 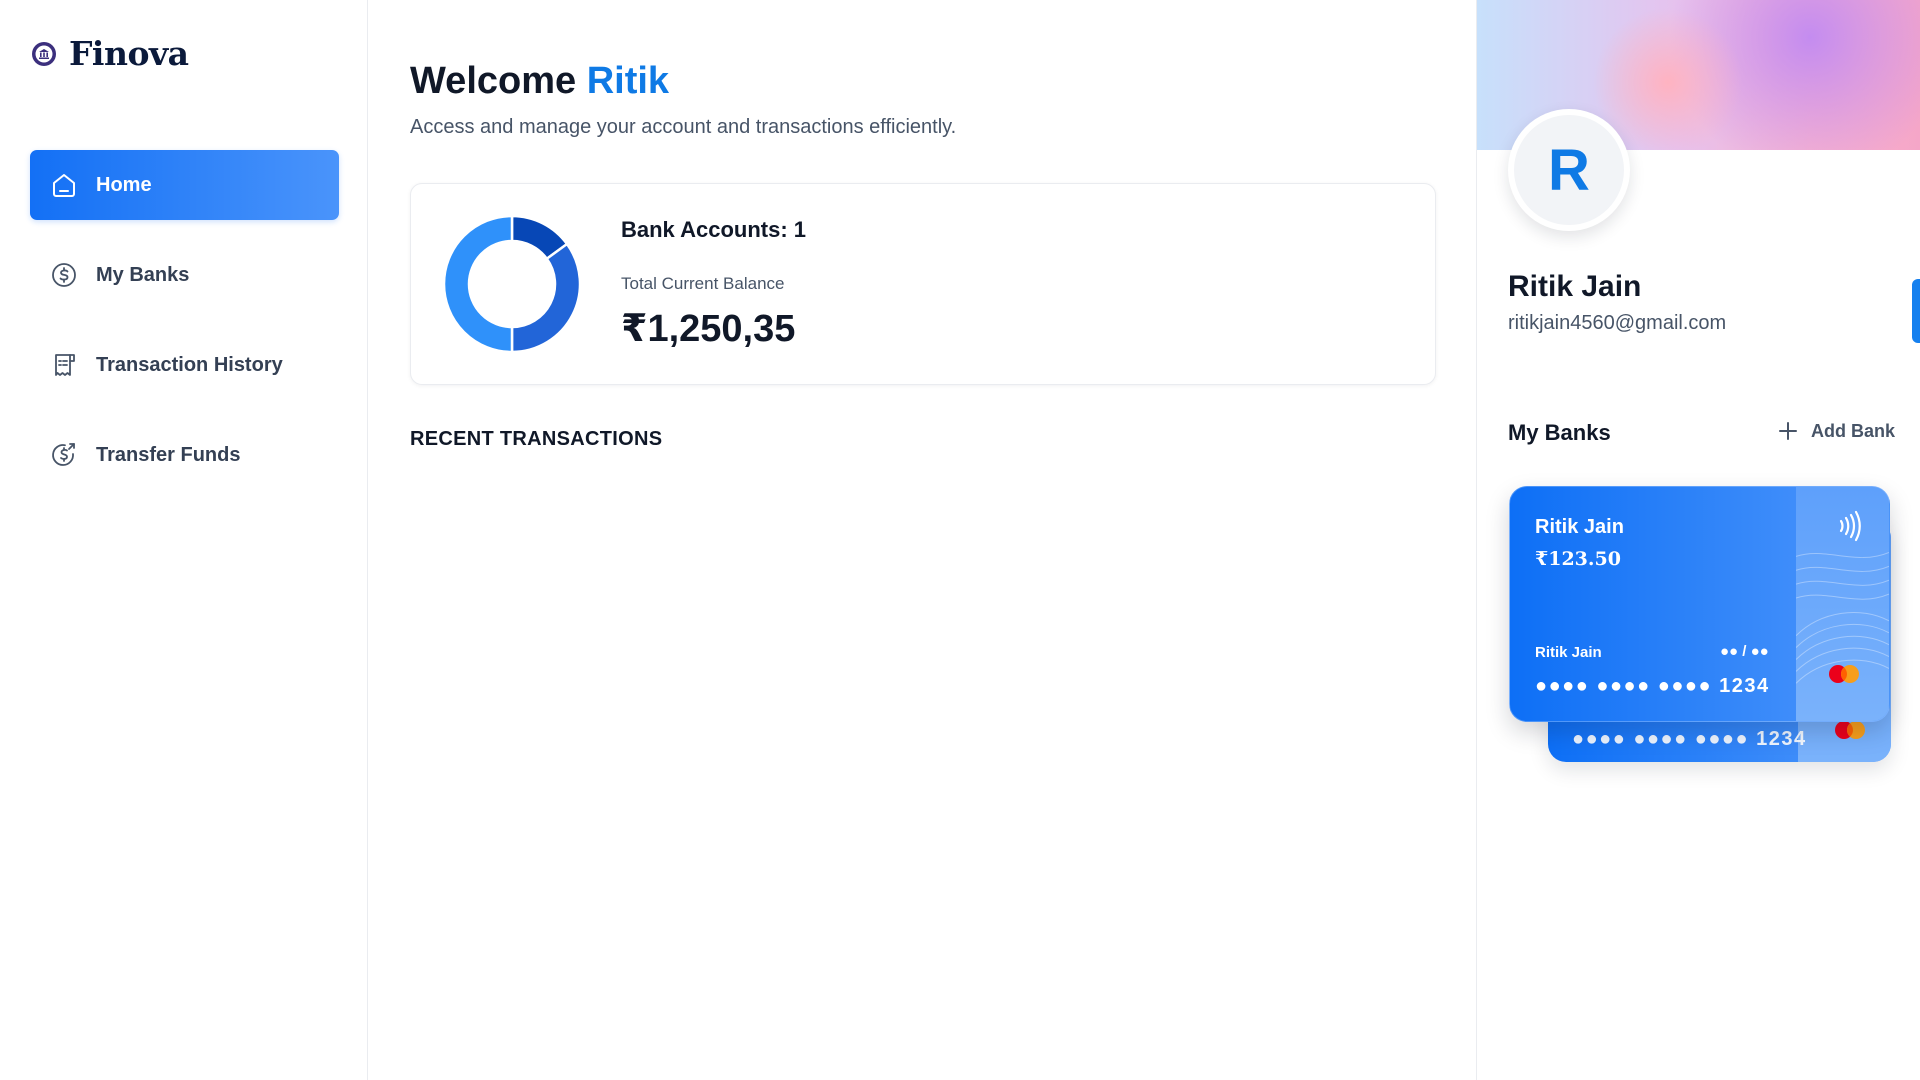 I want to click on card-holder-name: Ritik Jain, so click(x=1579, y=527).